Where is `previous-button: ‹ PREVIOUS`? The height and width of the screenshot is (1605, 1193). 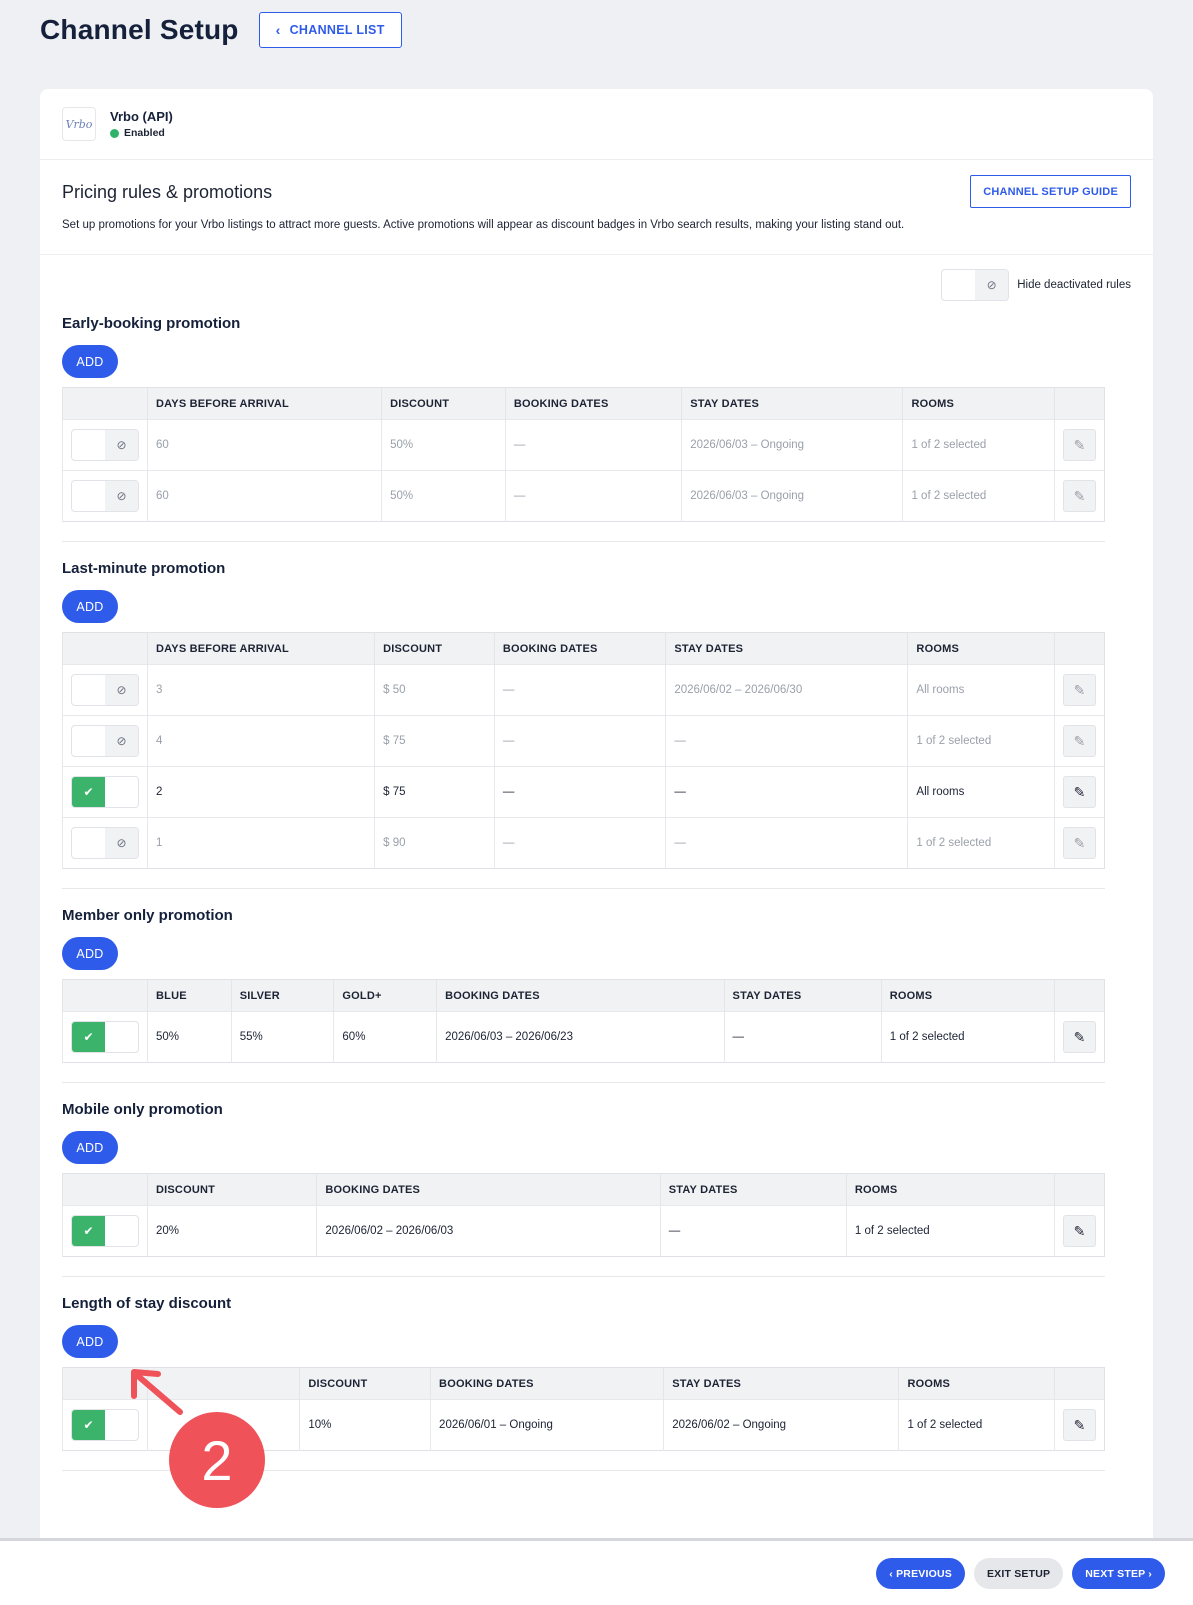 previous-button: ‹ PREVIOUS is located at coordinates (920, 1573).